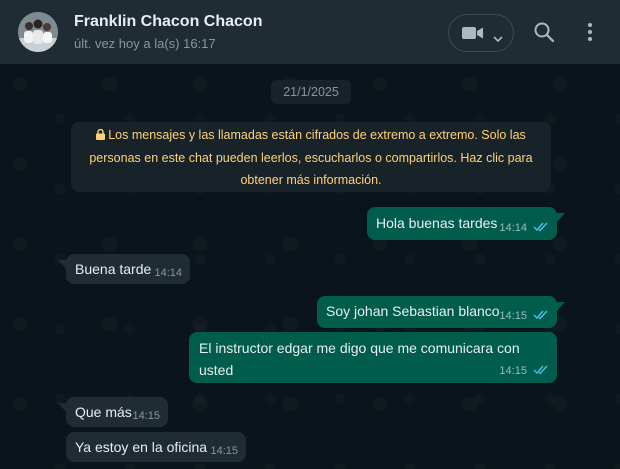 The image size is (620, 469). What do you see at coordinates (544, 34) in the screenshot?
I see `search-icon` at bounding box center [544, 34].